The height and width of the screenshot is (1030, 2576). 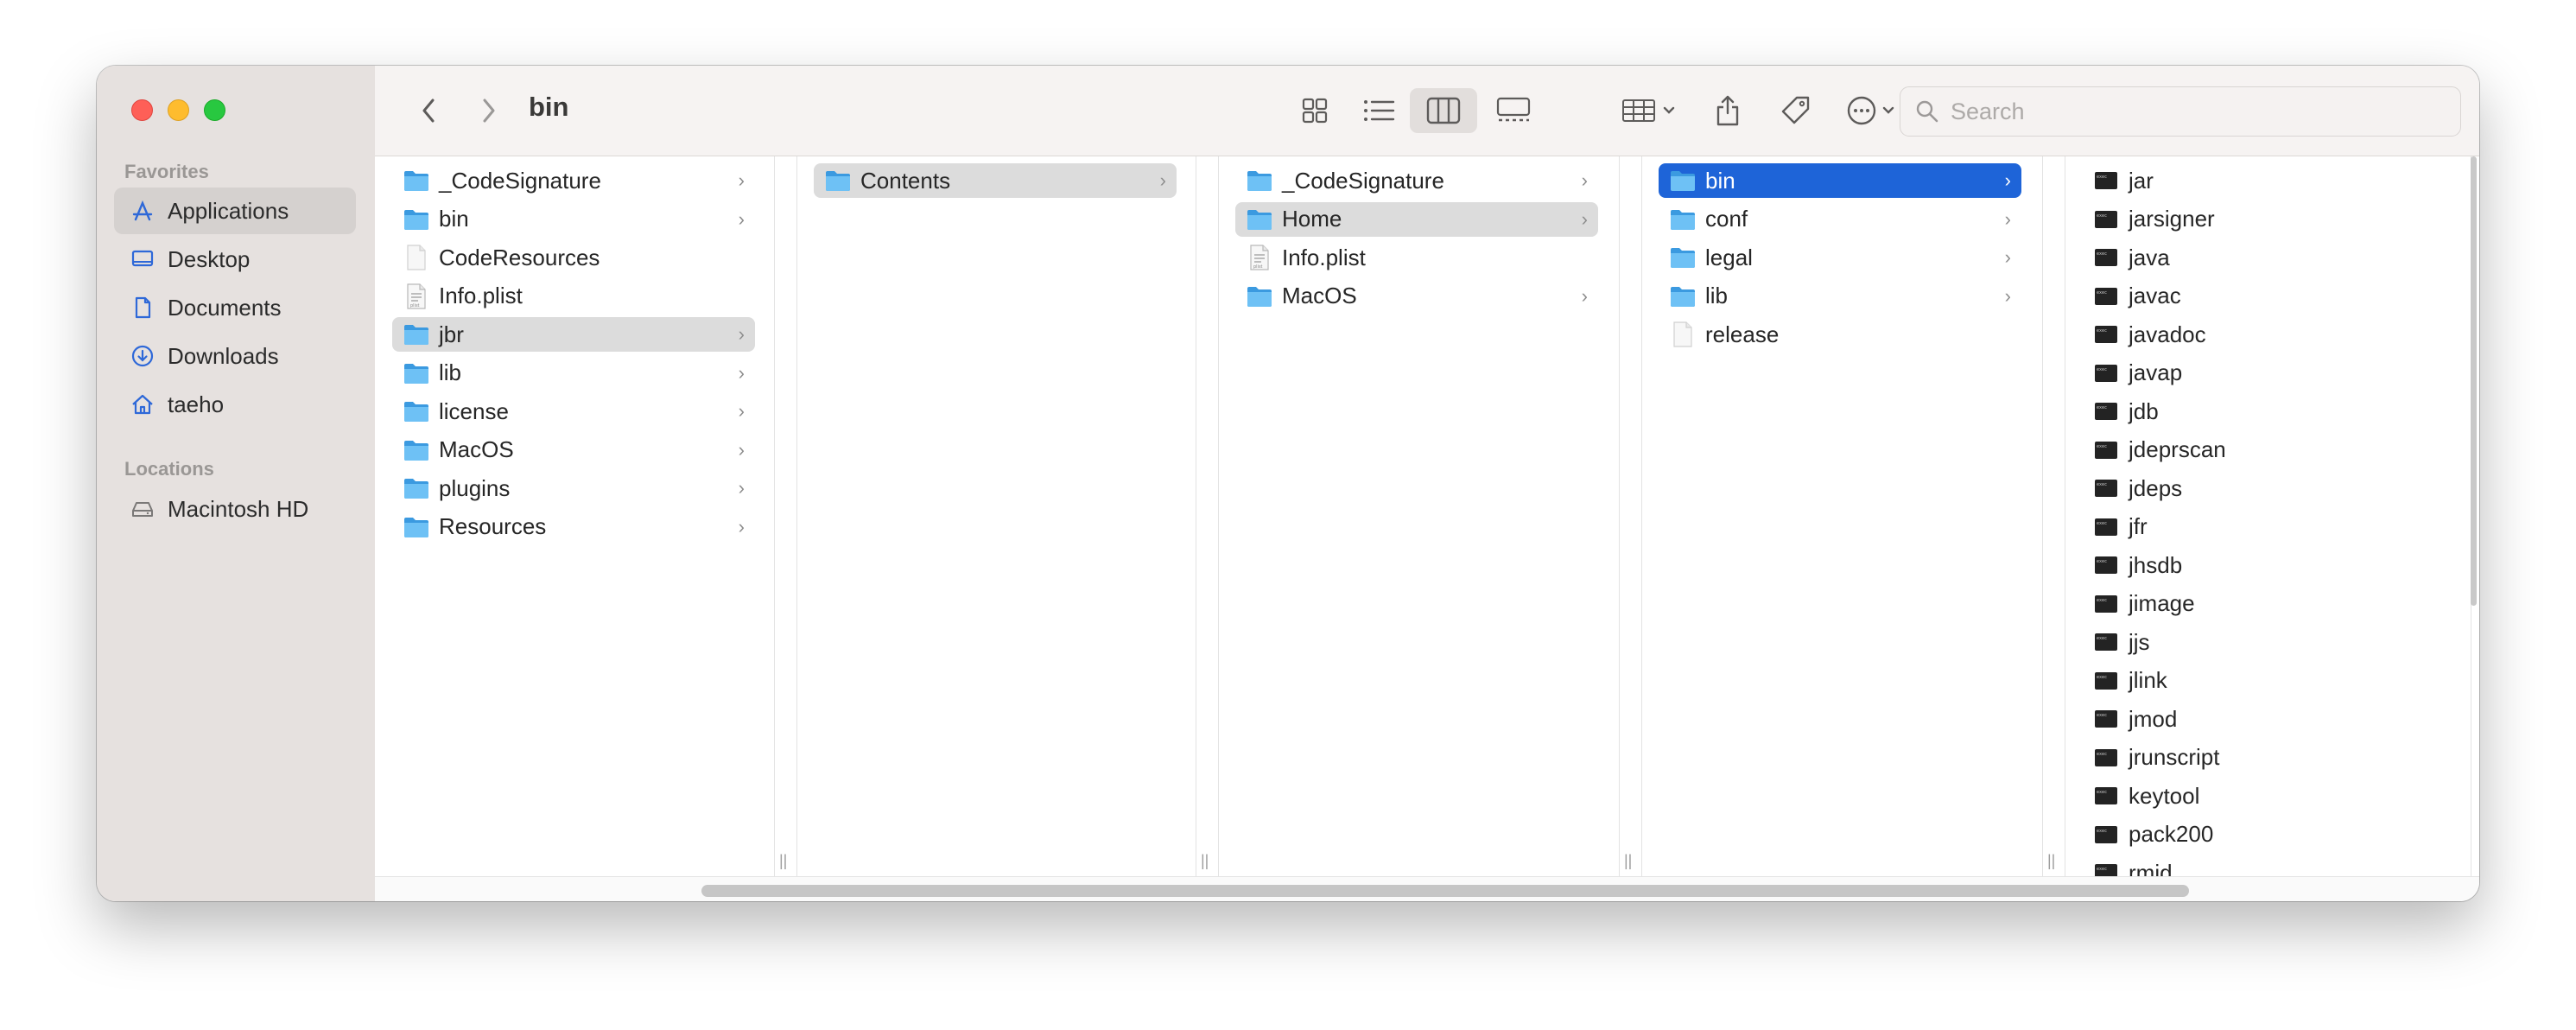 I want to click on favorites-heading: Favorites, so click(x=166, y=171).